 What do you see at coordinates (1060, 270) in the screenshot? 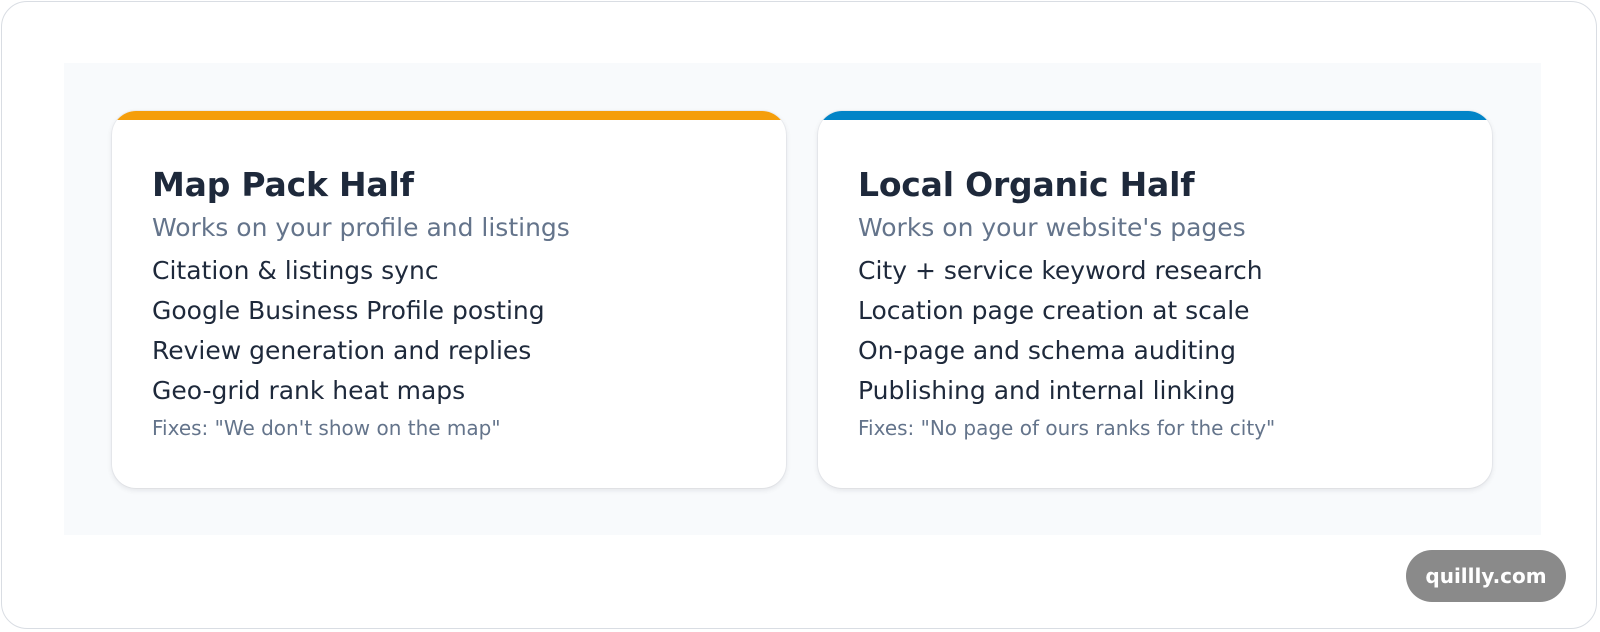
I see `list-item: City + service keyword research` at bounding box center [1060, 270].